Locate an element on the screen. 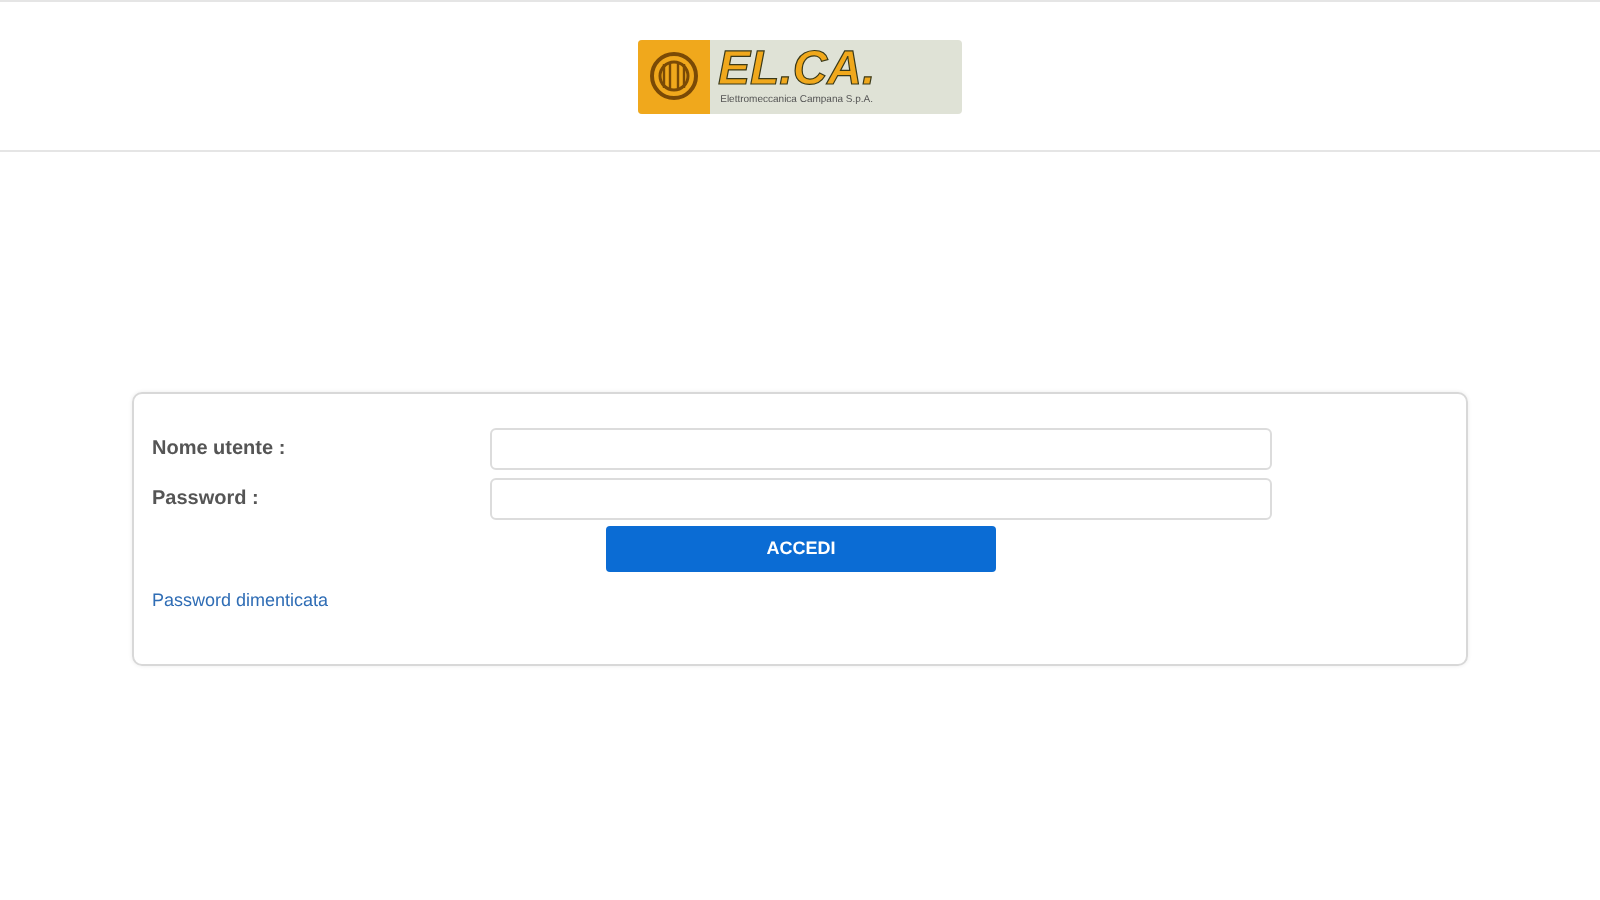 This screenshot has height=900, width=1600. forgot-password-link: Password dimenticata is located at coordinates (240, 601).